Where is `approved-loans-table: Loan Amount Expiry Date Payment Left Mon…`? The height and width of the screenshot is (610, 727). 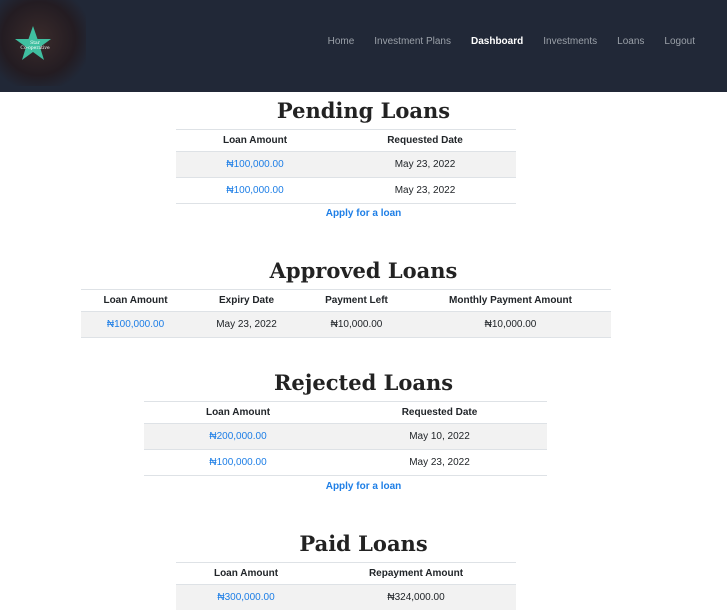 approved-loans-table: Loan Amount Expiry Date Payment Left Mon… is located at coordinates (346, 313).